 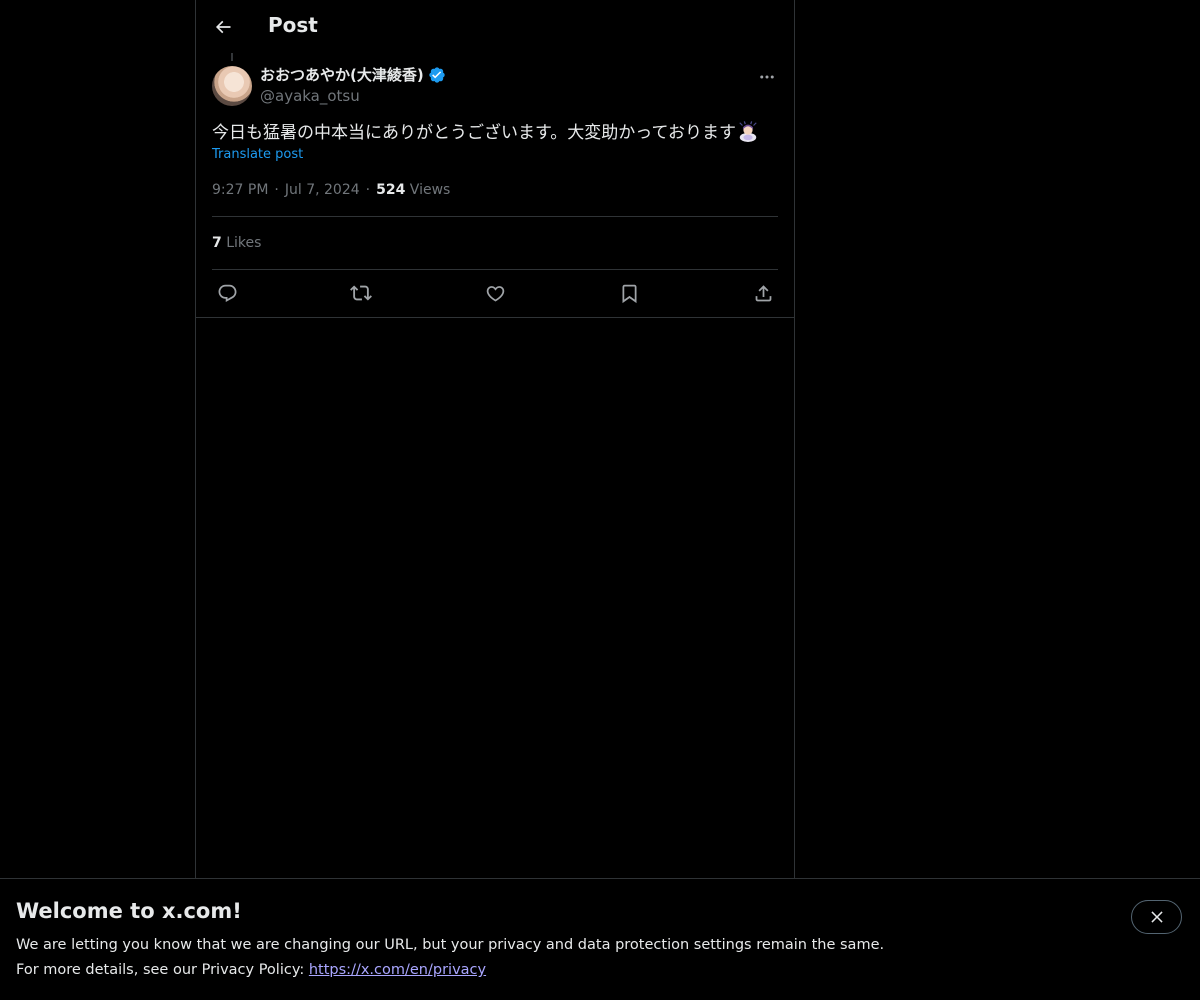 I want to click on tweet-meta: 9:27 PM · Jul 7, 2024 · 524 Views, so click(x=331, y=190).